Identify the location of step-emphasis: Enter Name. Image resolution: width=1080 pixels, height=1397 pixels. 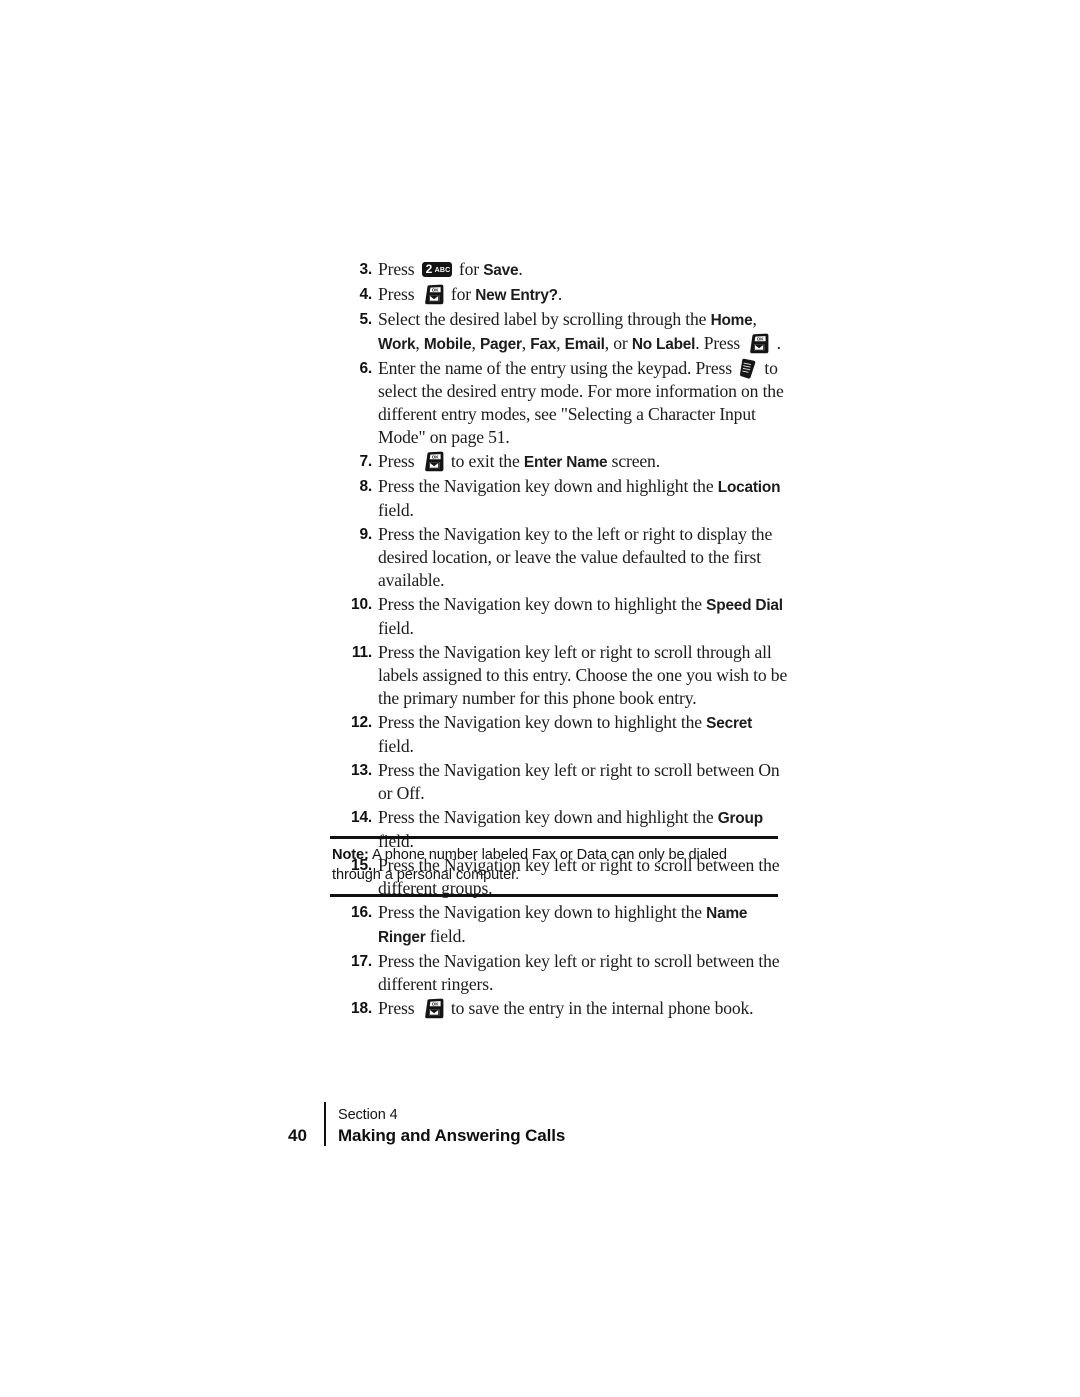
(565, 462).